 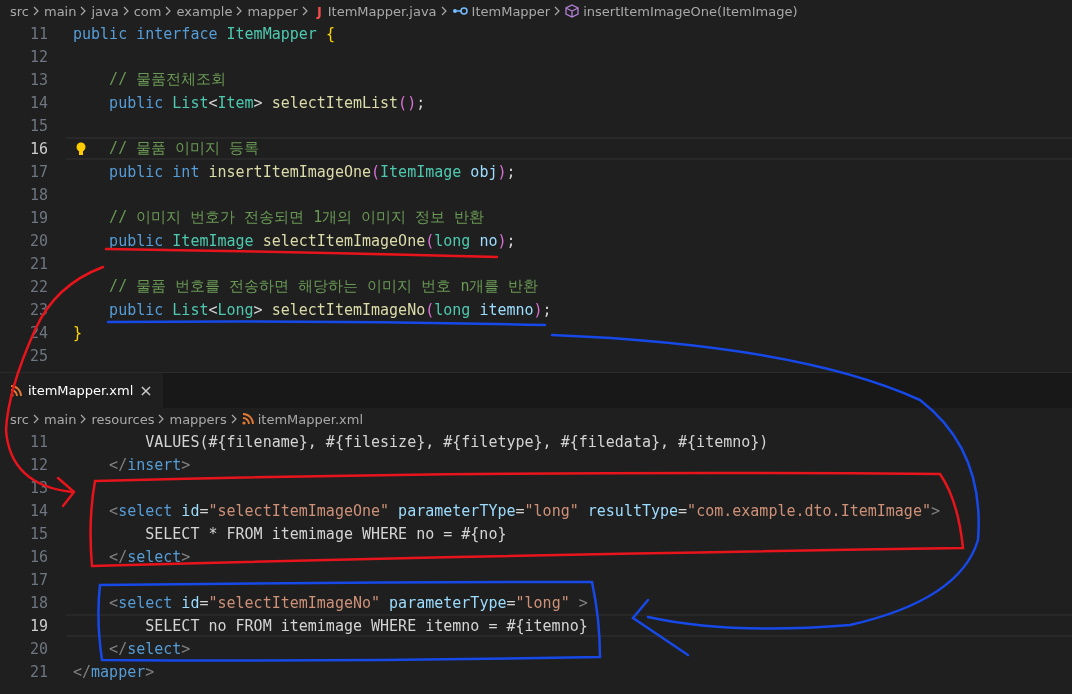 What do you see at coordinates (382, 11) in the screenshot?
I see `breadcrumb-item: ItemMapper.java` at bounding box center [382, 11].